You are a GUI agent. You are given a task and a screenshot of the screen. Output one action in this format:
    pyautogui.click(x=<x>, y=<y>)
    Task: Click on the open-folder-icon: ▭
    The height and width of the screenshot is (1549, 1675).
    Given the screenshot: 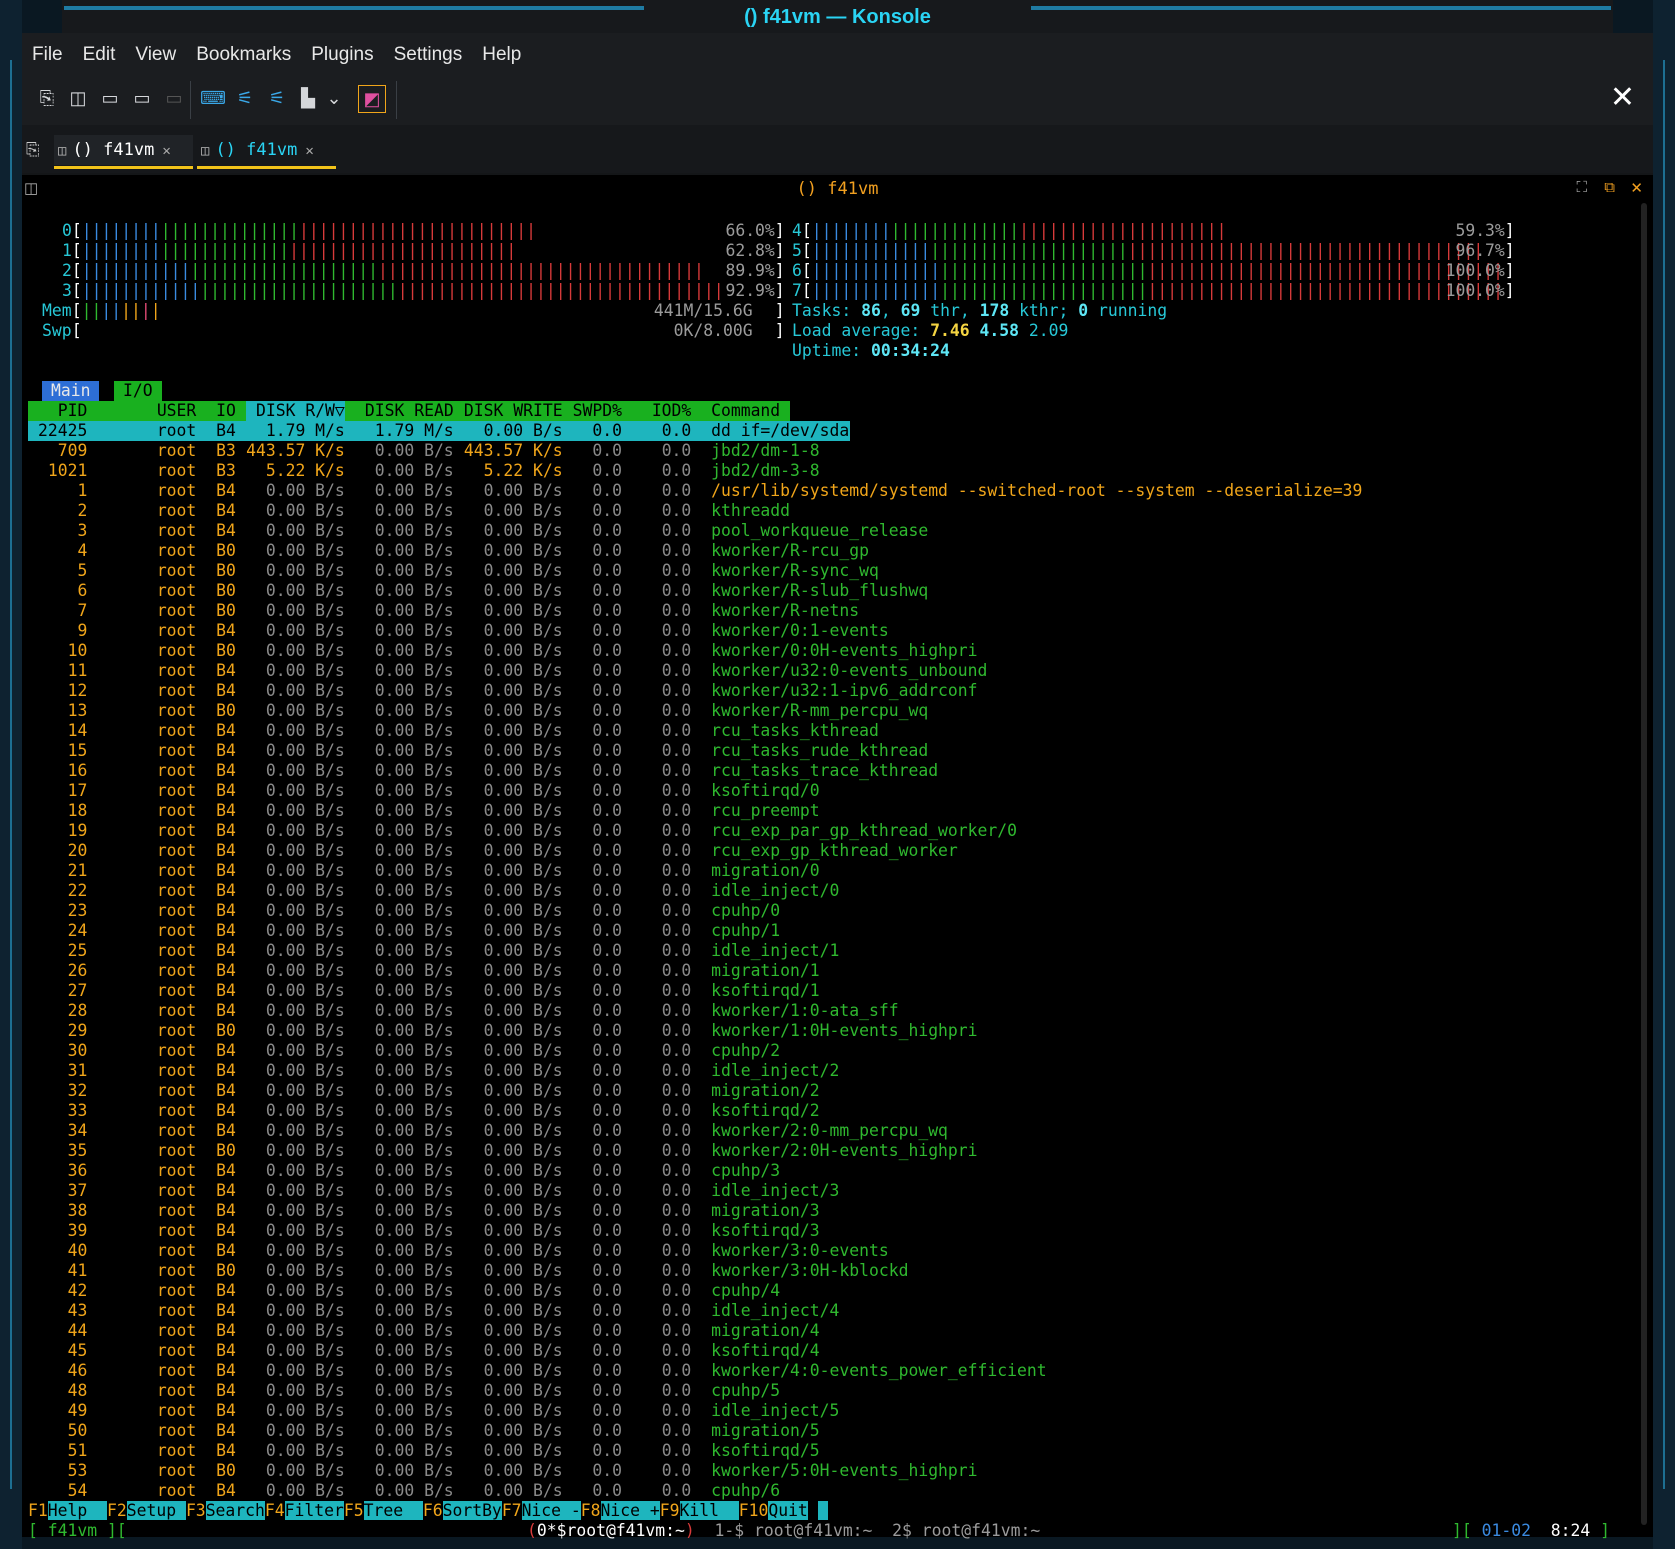 What is the action you would take?
    pyautogui.click(x=110, y=98)
    